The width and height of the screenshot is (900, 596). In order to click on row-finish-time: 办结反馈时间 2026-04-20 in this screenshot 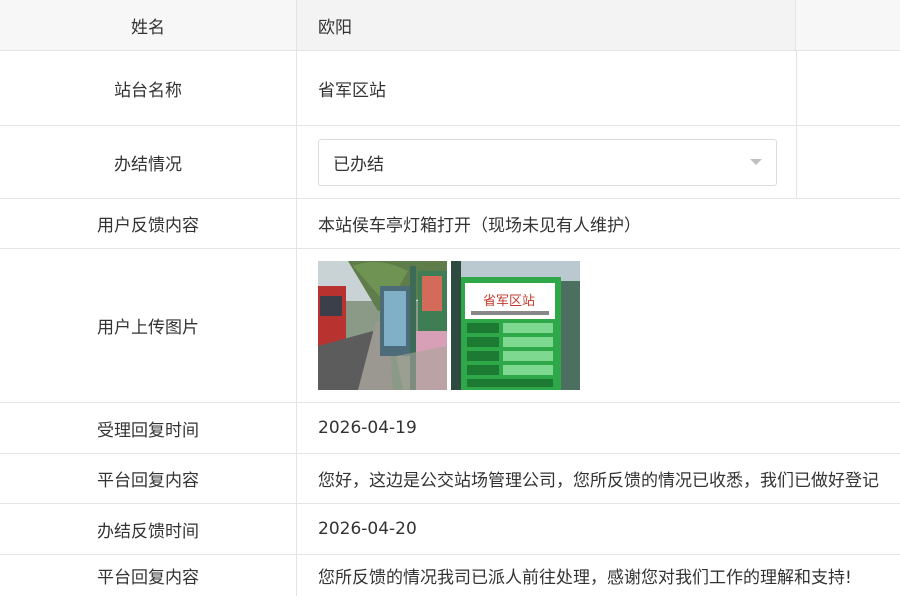, I will do `click(450, 529)`.